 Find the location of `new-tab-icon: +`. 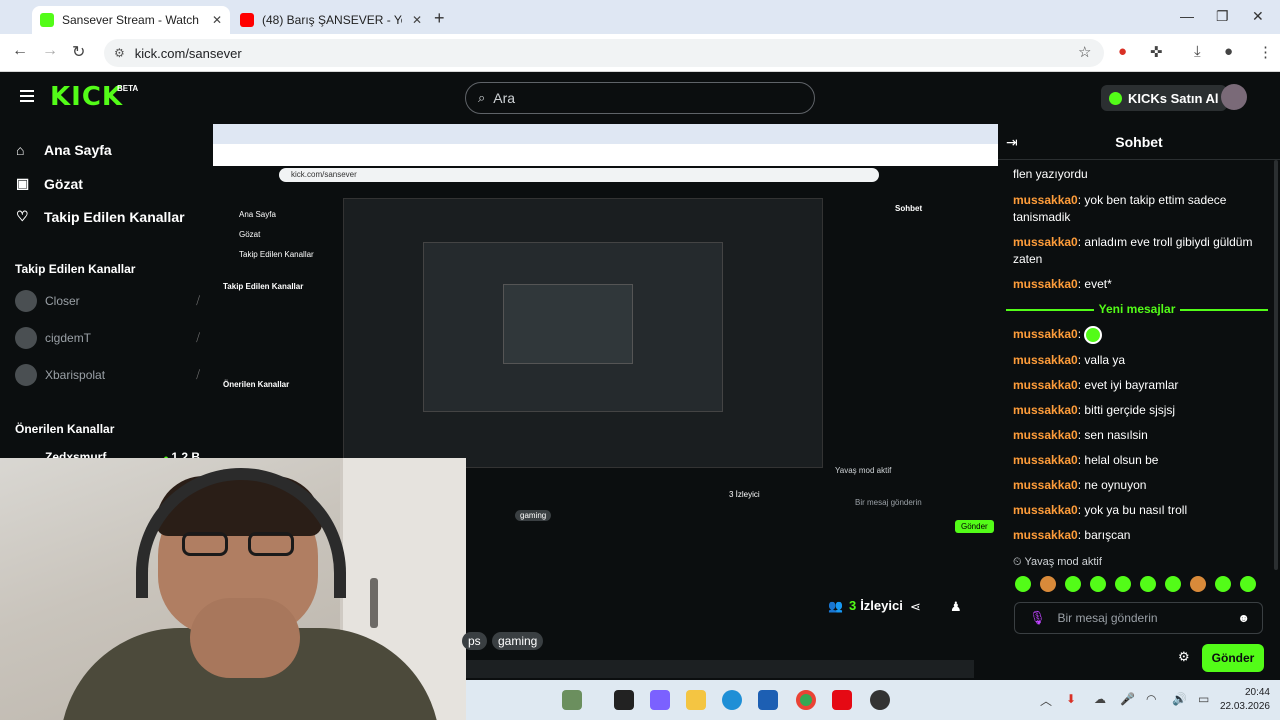

new-tab-icon: + is located at coordinates (439, 18).